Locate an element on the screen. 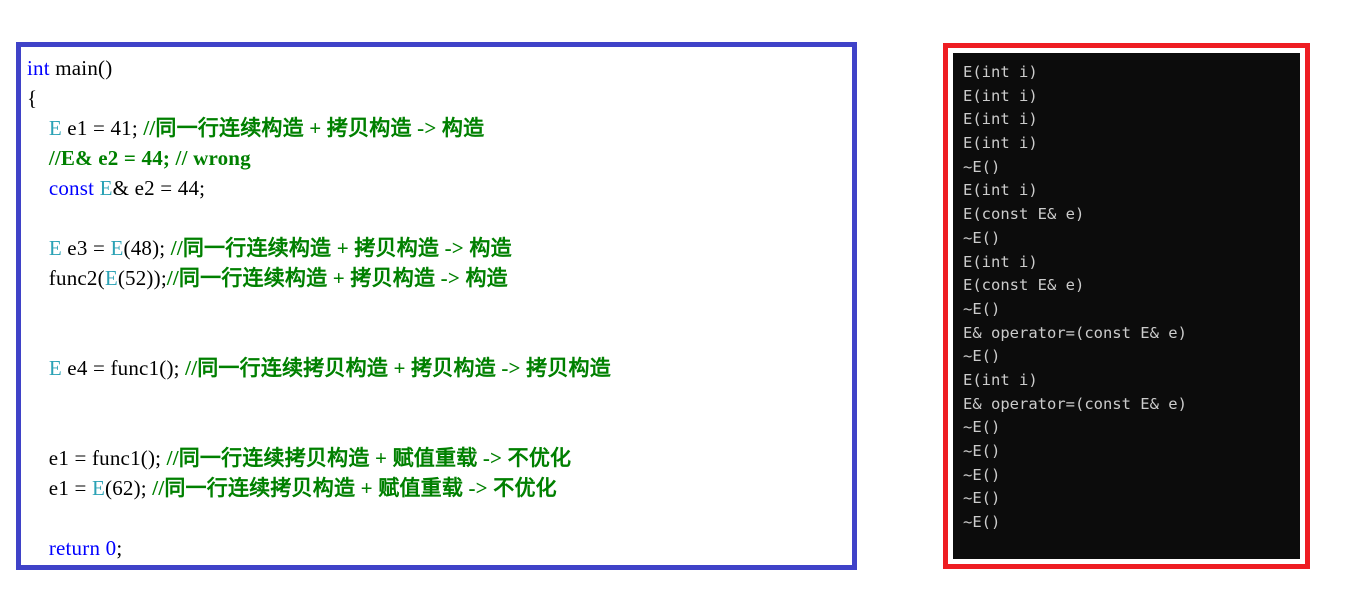 The image size is (1355, 612). code-line: return 0; is located at coordinates (439, 548).